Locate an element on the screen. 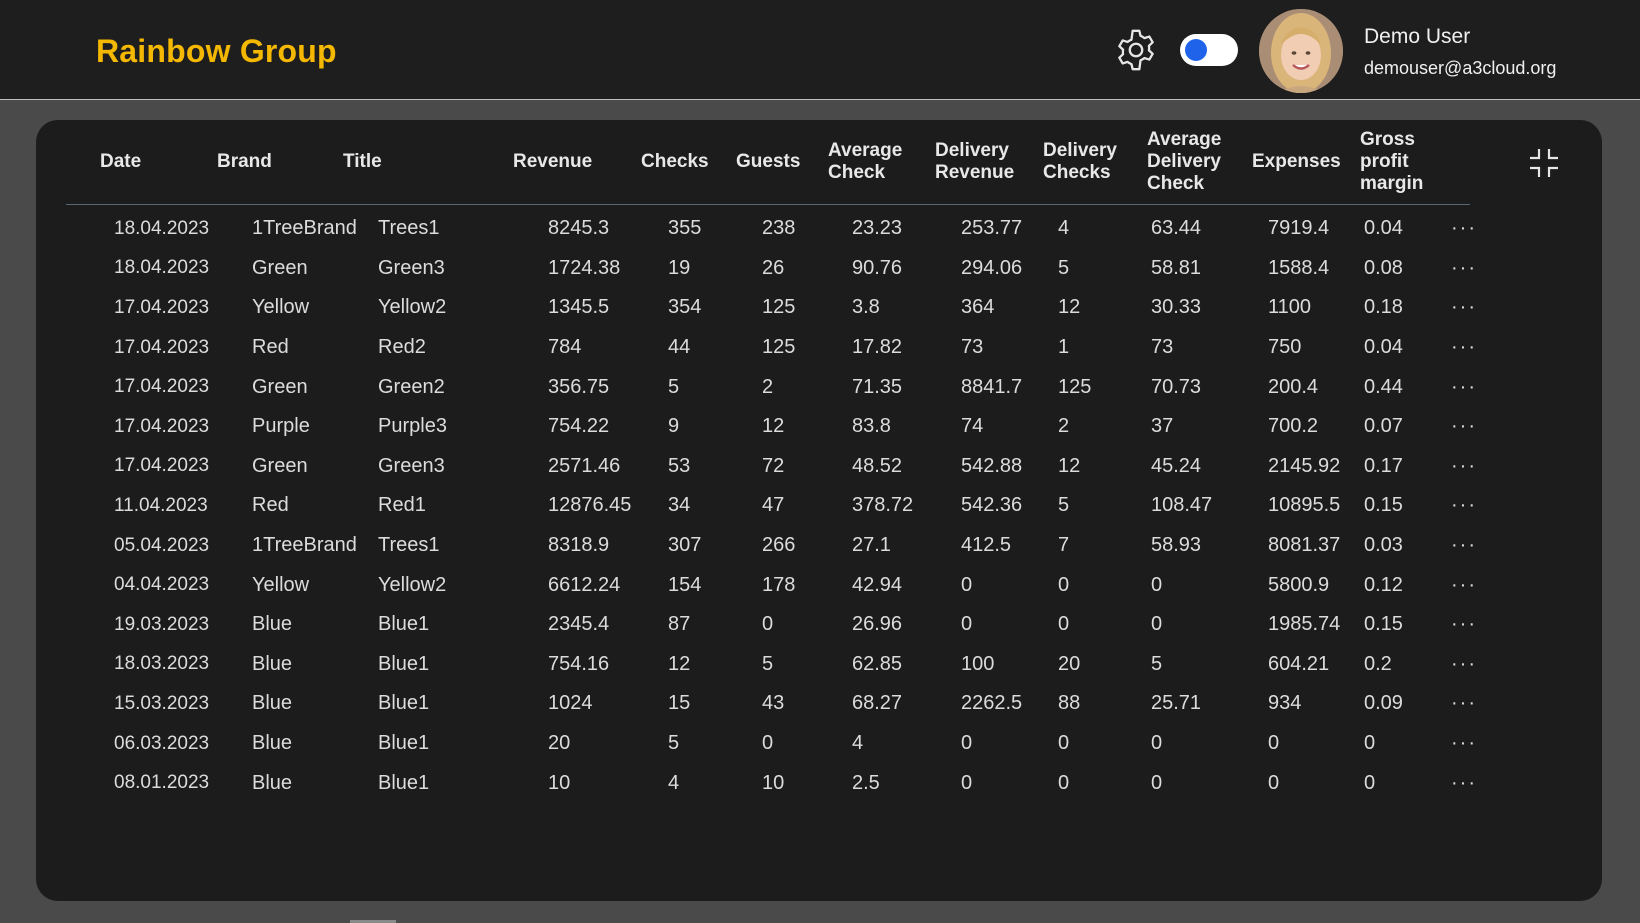 This screenshot has height=923, width=1640. cell-average-check: 17.82 is located at coordinates (877, 347).